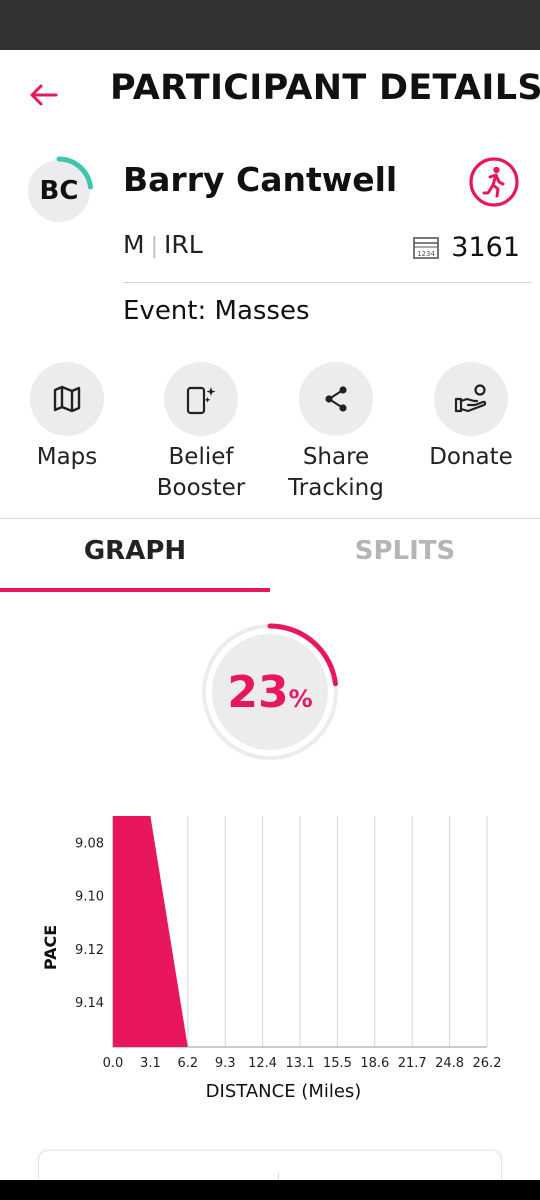  I want to click on participant-meta: M | IRL, so click(163, 244).